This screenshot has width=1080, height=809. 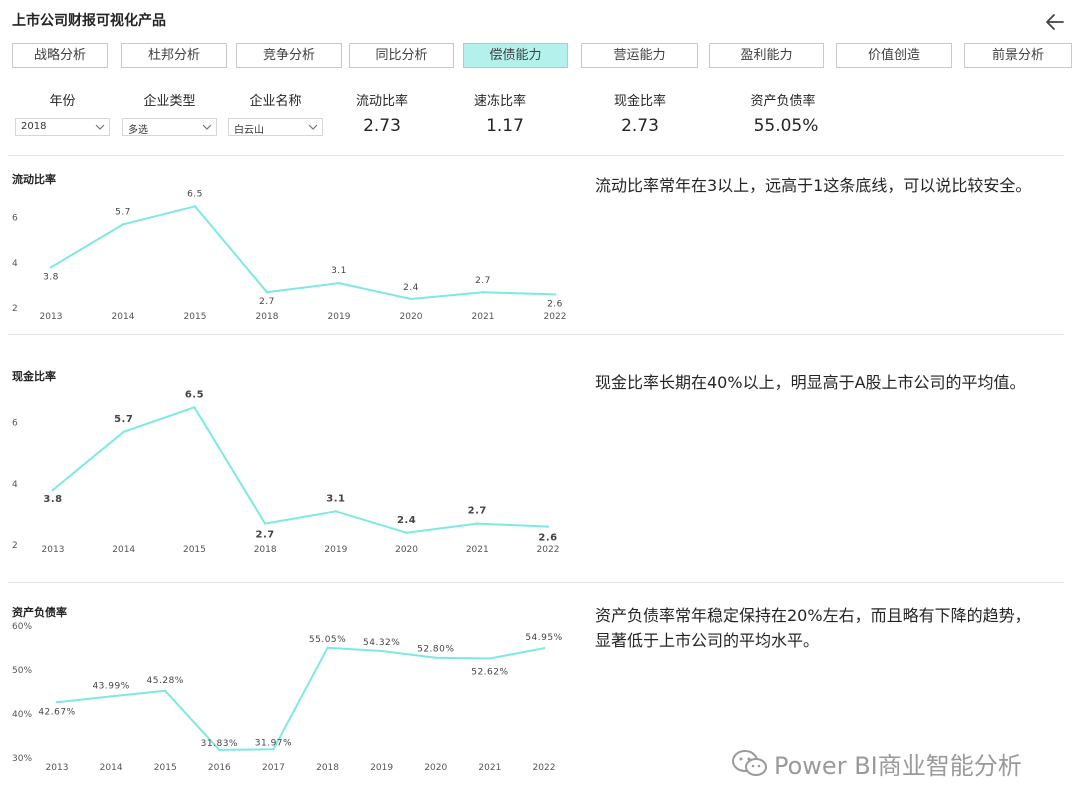 I want to click on data-label: 31.83%, so click(x=219, y=744).